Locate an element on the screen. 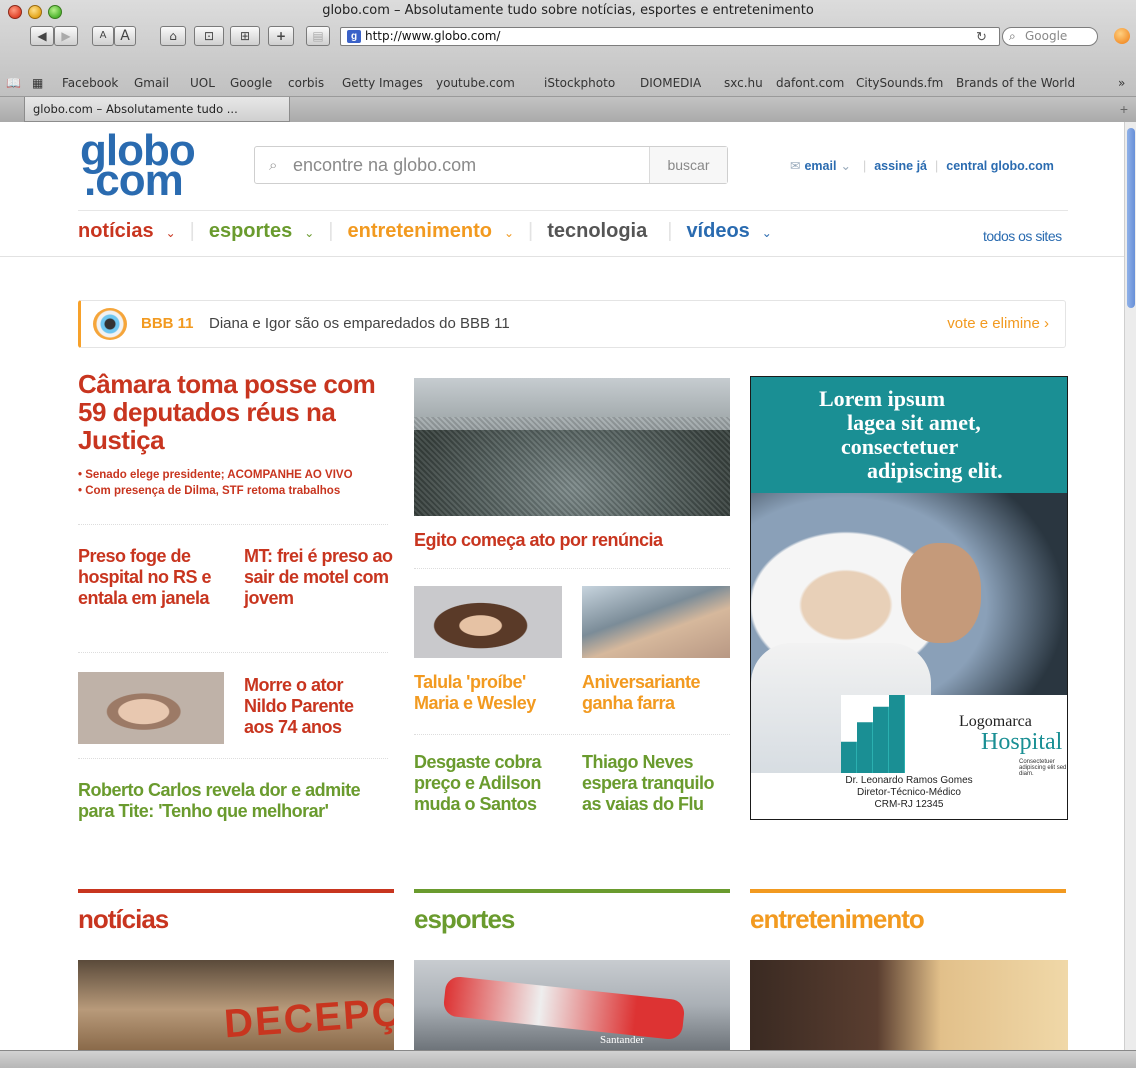 Image resolution: width=1136 pixels, height=1068 pixels. noticias-section-bar is located at coordinates (236, 891).